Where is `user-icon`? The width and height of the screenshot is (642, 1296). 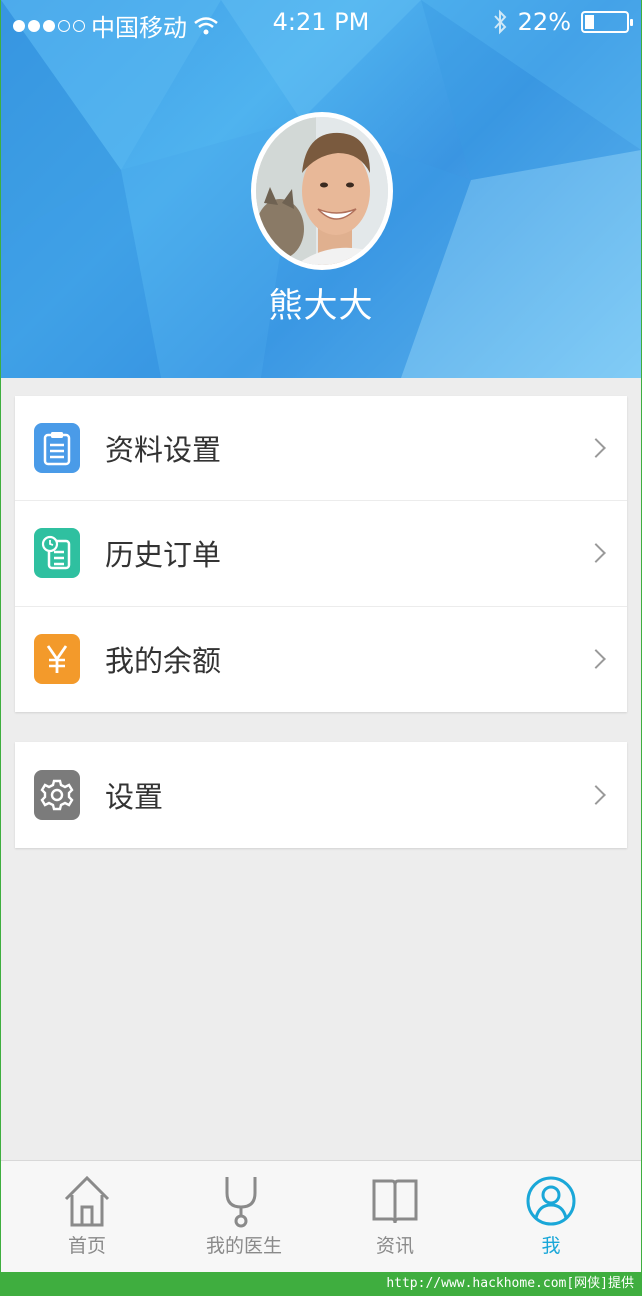
user-icon is located at coordinates (551, 1201).